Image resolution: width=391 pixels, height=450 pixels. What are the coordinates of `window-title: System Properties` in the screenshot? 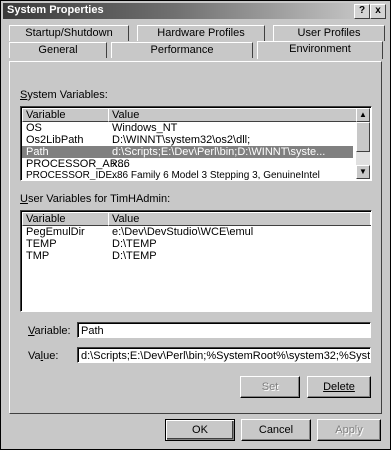 It's located at (55, 10).